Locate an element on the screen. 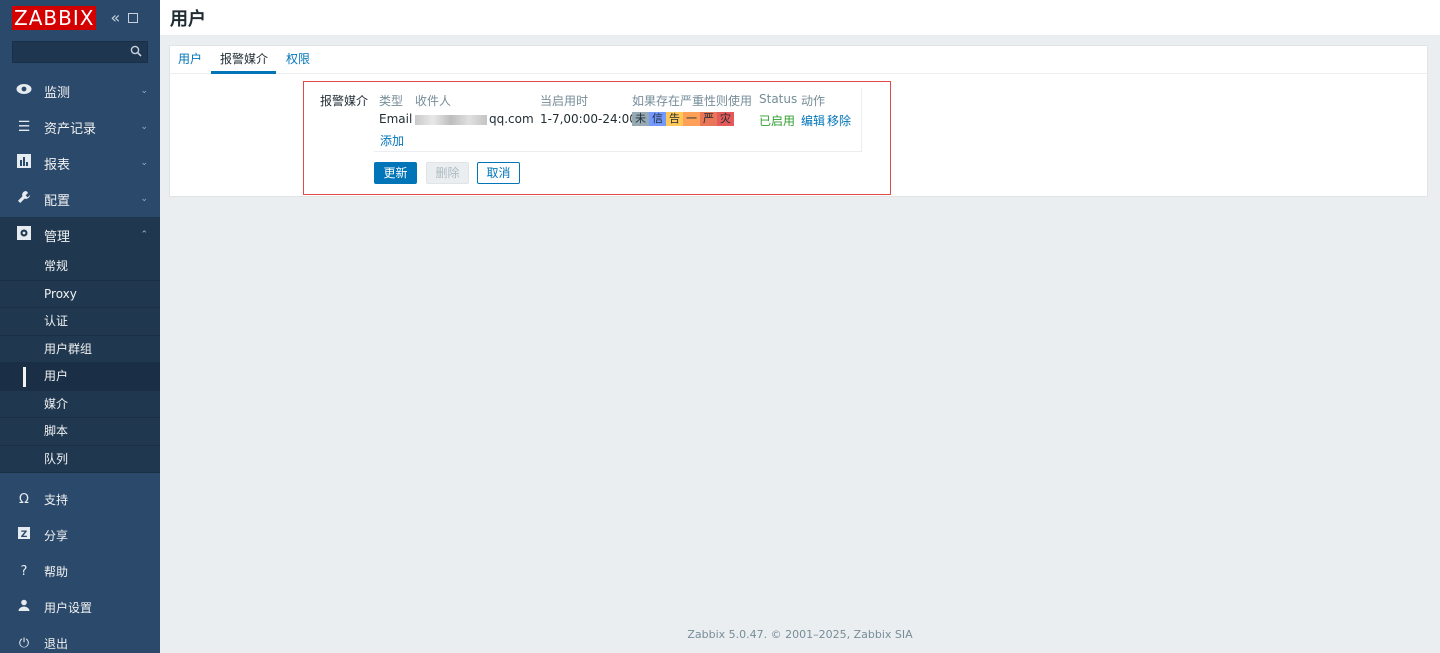 The width and height of the screenshot is (1440, 653). menu-item-configuration: 配置 ⌄ is located at coordinates (80, 199).